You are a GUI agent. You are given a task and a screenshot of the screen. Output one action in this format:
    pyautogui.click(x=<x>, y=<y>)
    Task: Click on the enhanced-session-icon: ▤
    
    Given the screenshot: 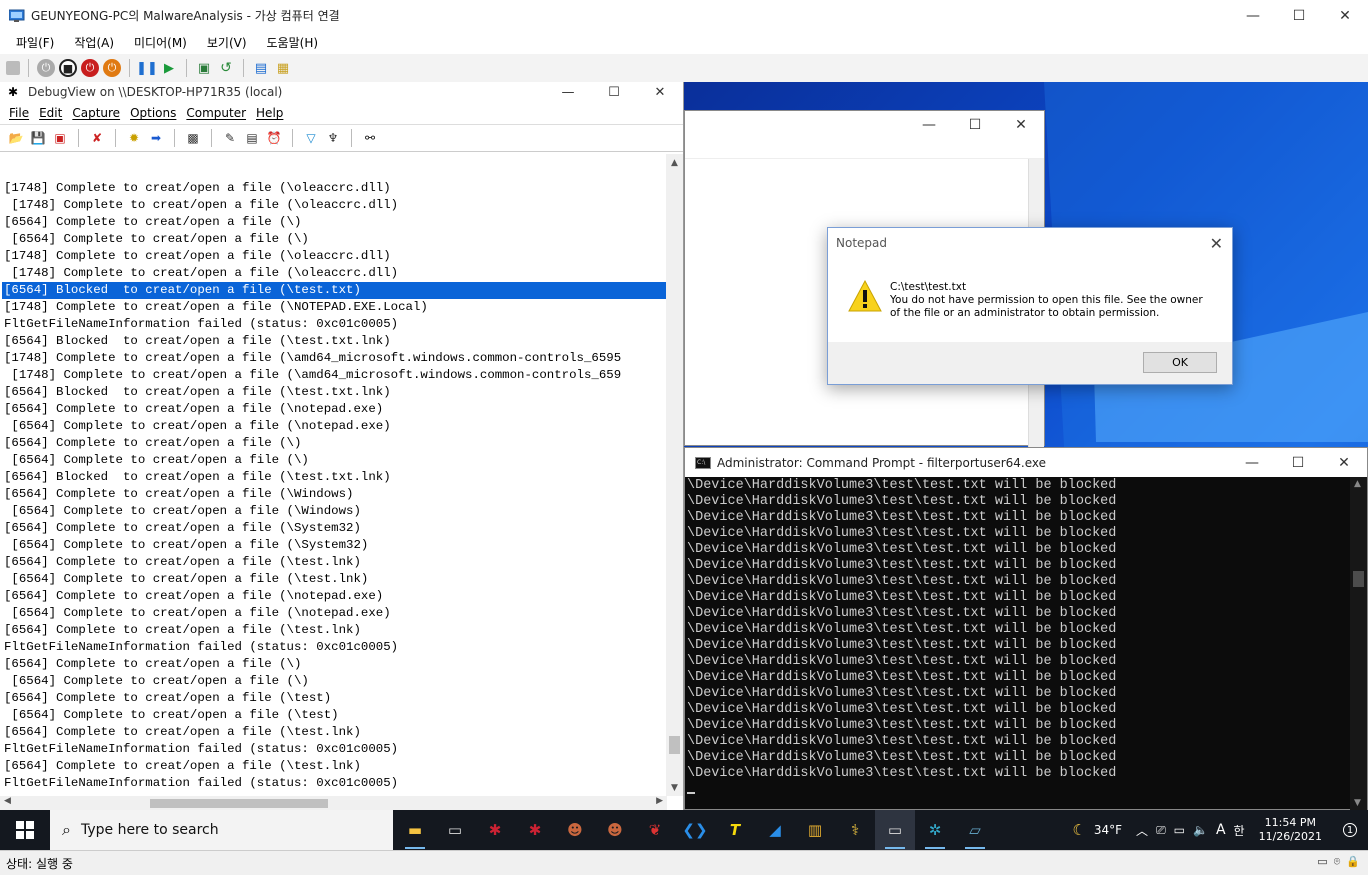 What is the action you would take?
    pyautogui.click(x=261, y=68)
    